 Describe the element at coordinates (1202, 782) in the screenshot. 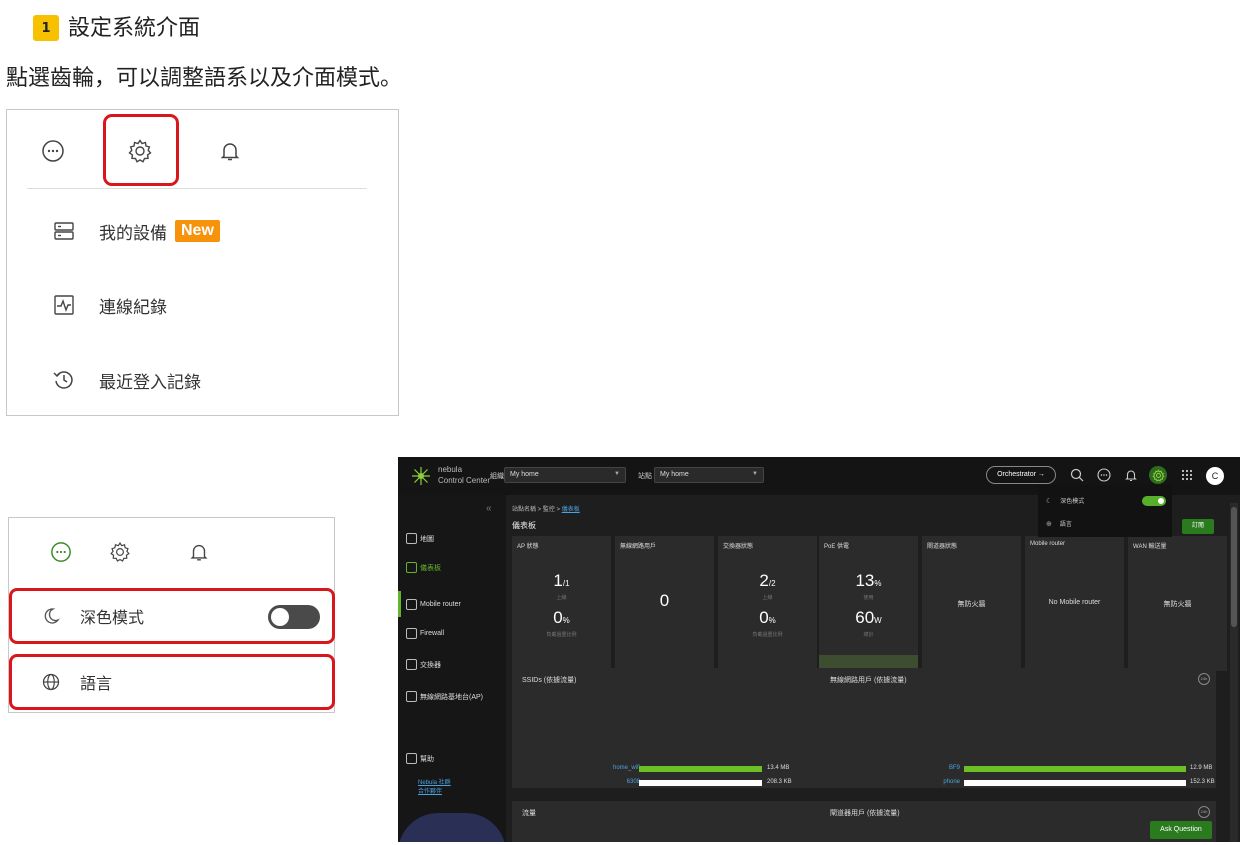

I see `client-value: 152.3 KB` at that location.